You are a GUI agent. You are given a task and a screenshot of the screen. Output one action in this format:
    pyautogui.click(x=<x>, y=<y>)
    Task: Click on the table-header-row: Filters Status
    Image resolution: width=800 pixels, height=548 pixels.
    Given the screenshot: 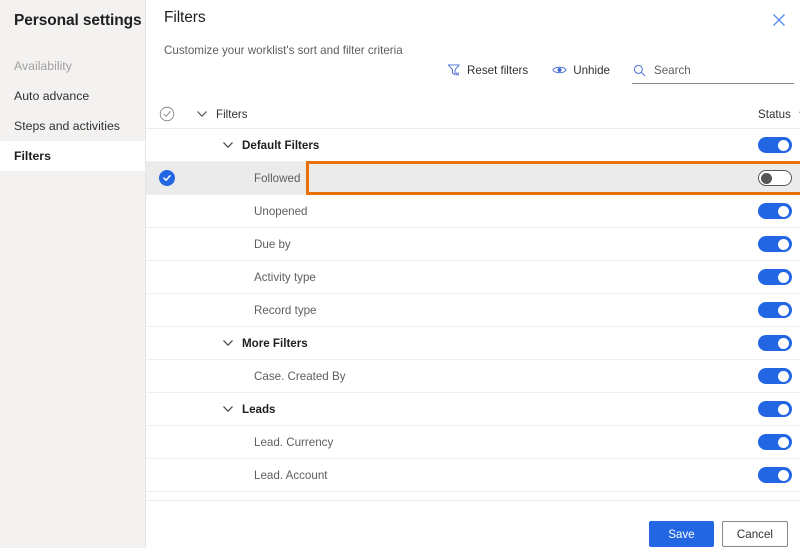 What is the action you would take?
    pyautogui.click(x=473, y=114)
    